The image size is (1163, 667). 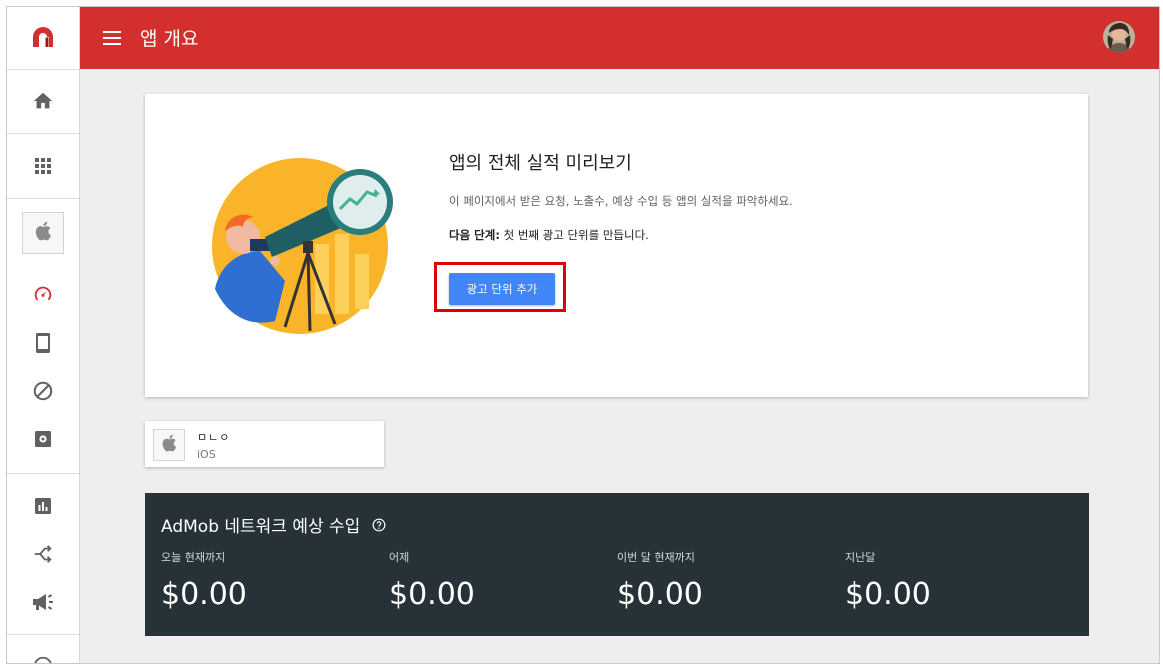 I want to click on top-app-bar: 앱 개요, so click(x=619, y=38).